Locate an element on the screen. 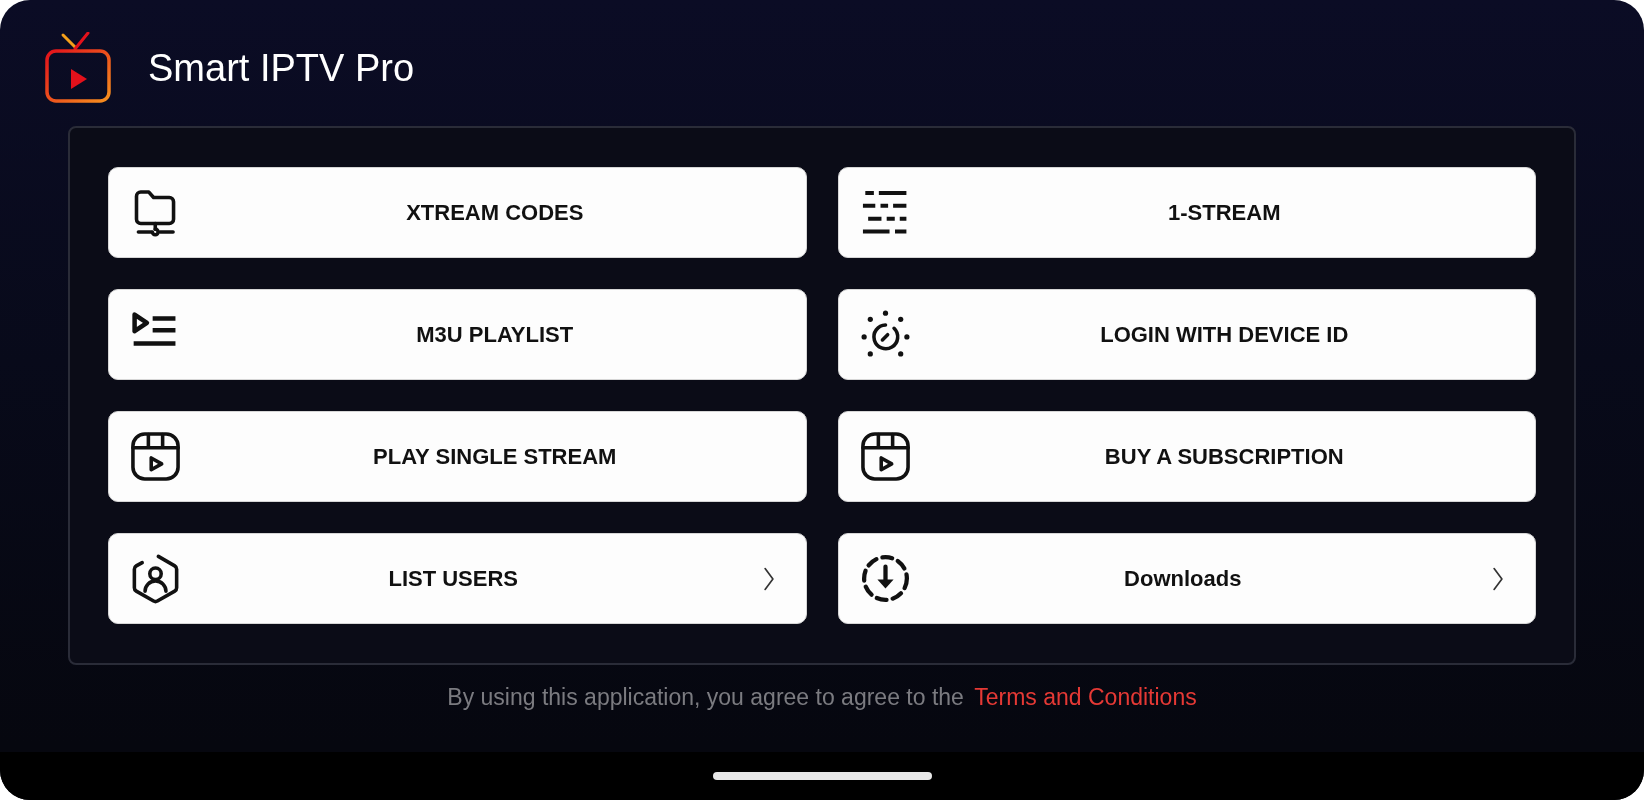 The height and width of the screenshot is (800, 1644). menu-button: Downloads is located at coordinates (1186, 578).